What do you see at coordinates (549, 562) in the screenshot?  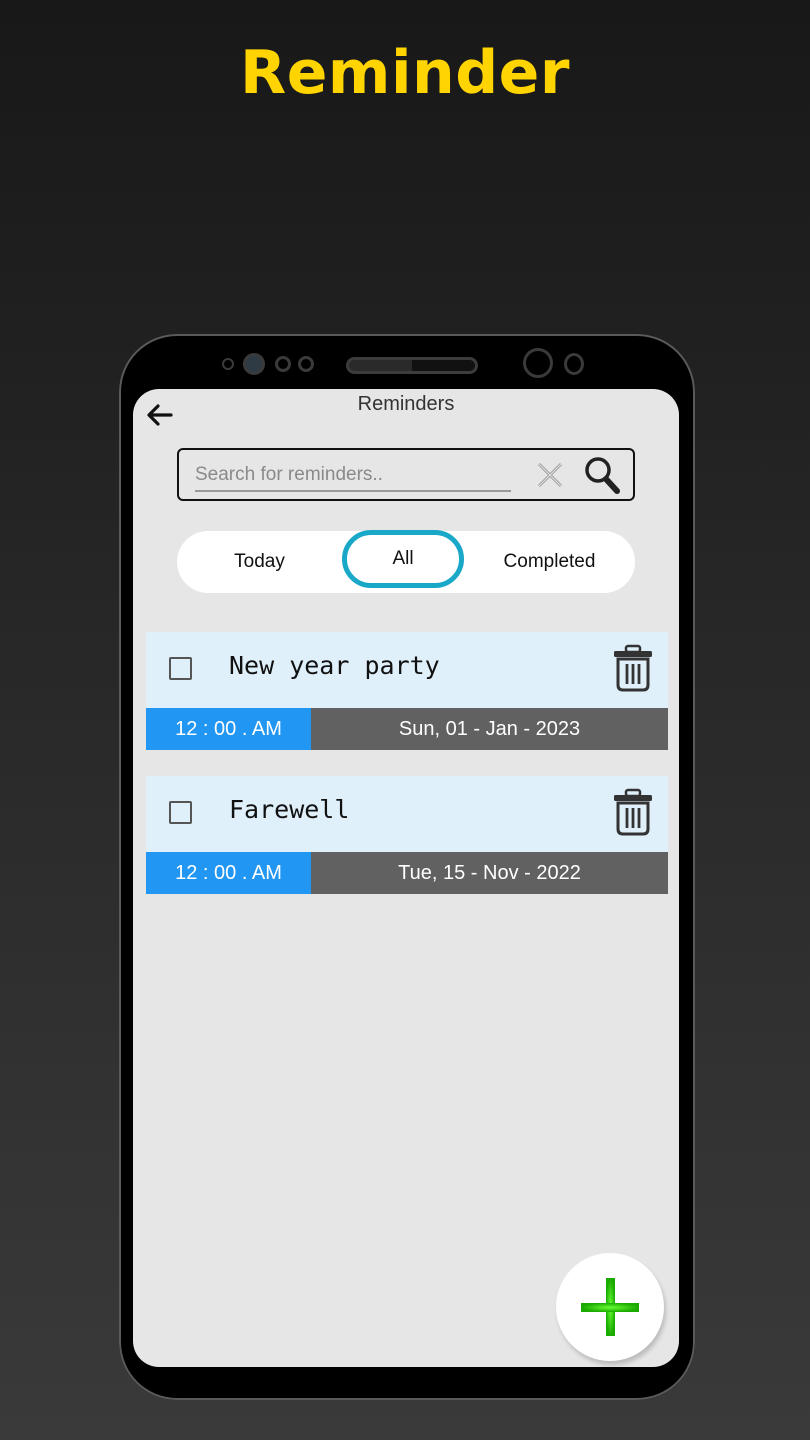 I see `tab-completed: Completed` at bounding box center [549, 562].